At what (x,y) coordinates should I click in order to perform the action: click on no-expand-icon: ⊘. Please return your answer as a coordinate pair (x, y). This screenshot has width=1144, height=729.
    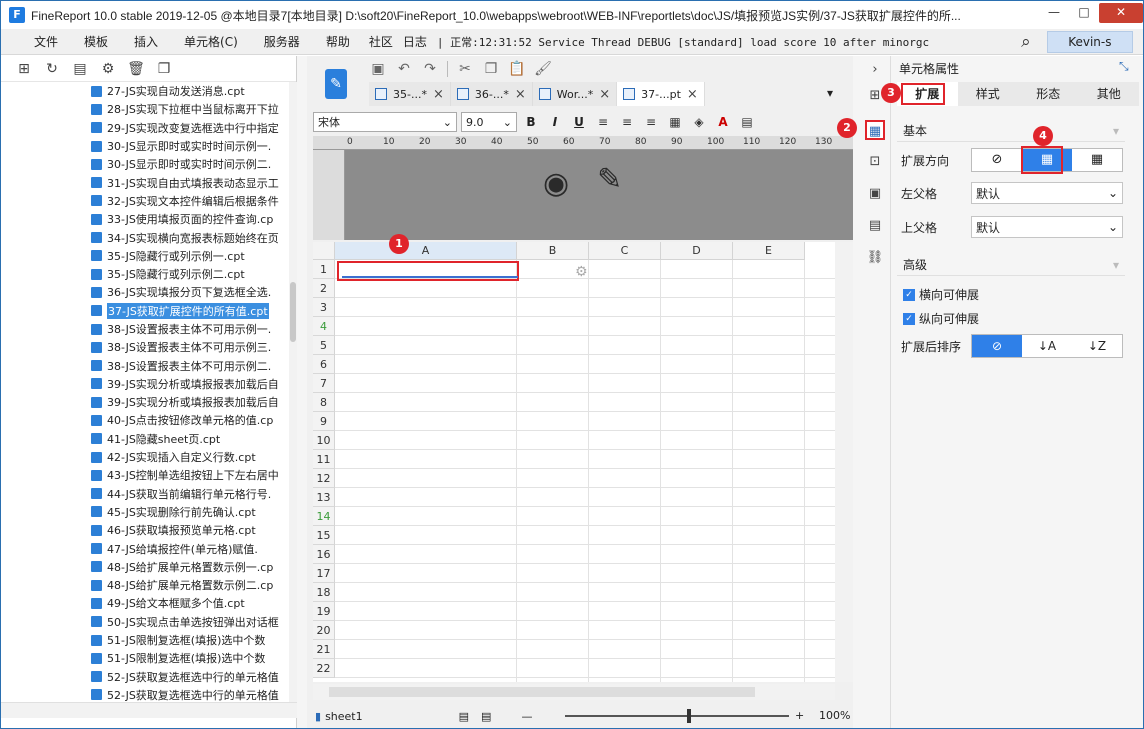
    Looking at the image, I should click on (997, 160).